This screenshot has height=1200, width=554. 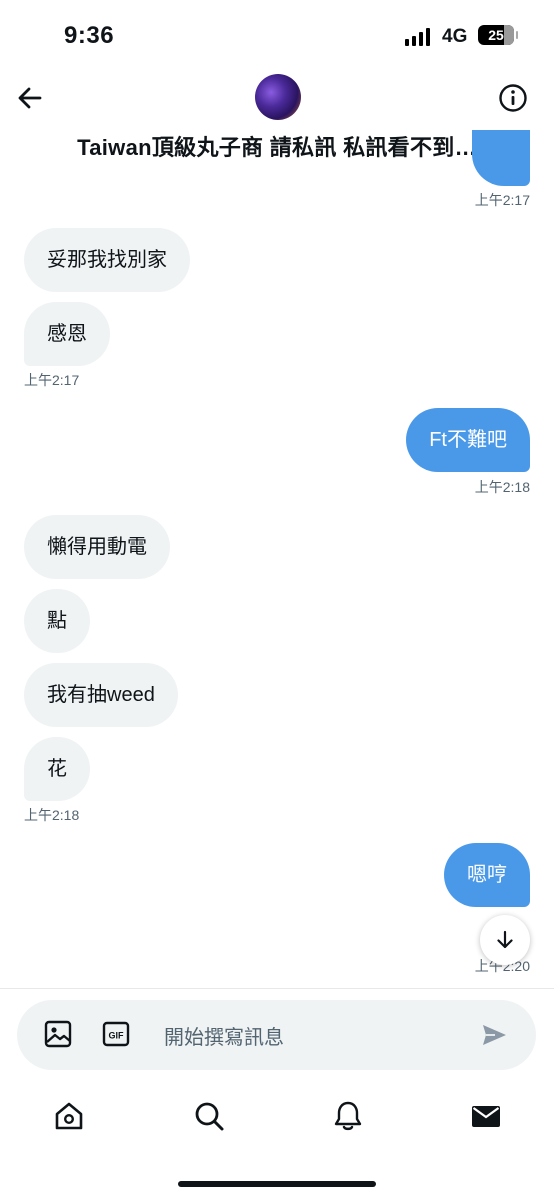 I want to click on message-input: 開始撰寫訊息, so click(x=224, y=1035).